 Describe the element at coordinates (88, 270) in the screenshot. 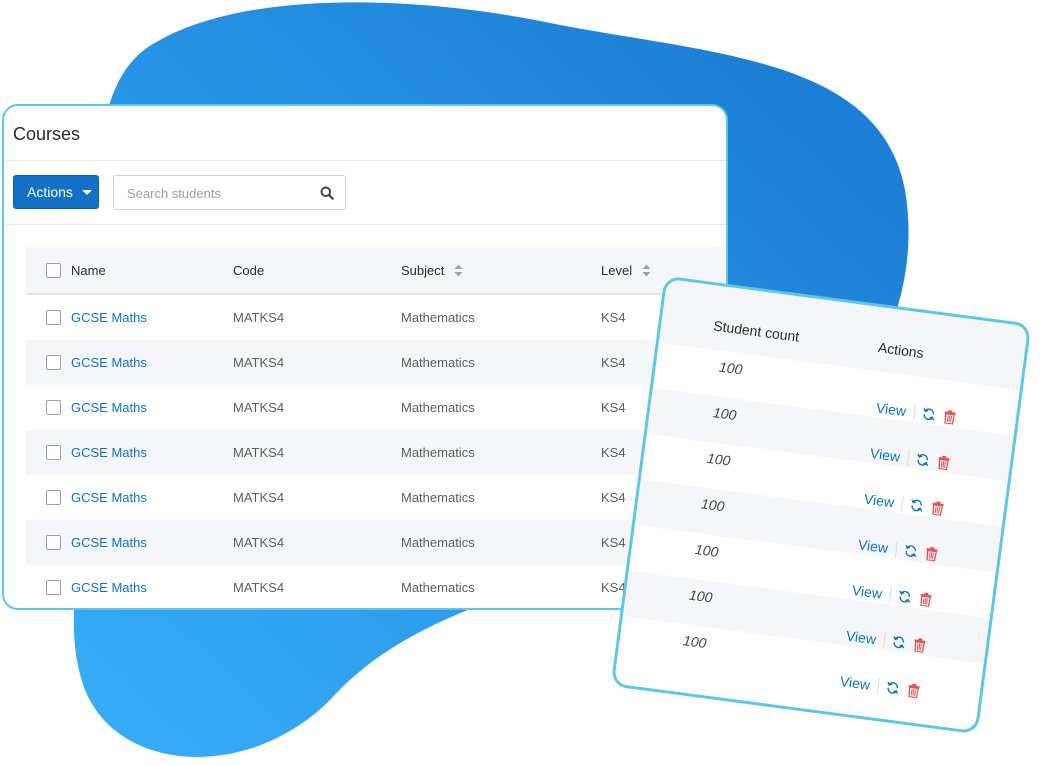

I see `column-header-name: Name` at that location.